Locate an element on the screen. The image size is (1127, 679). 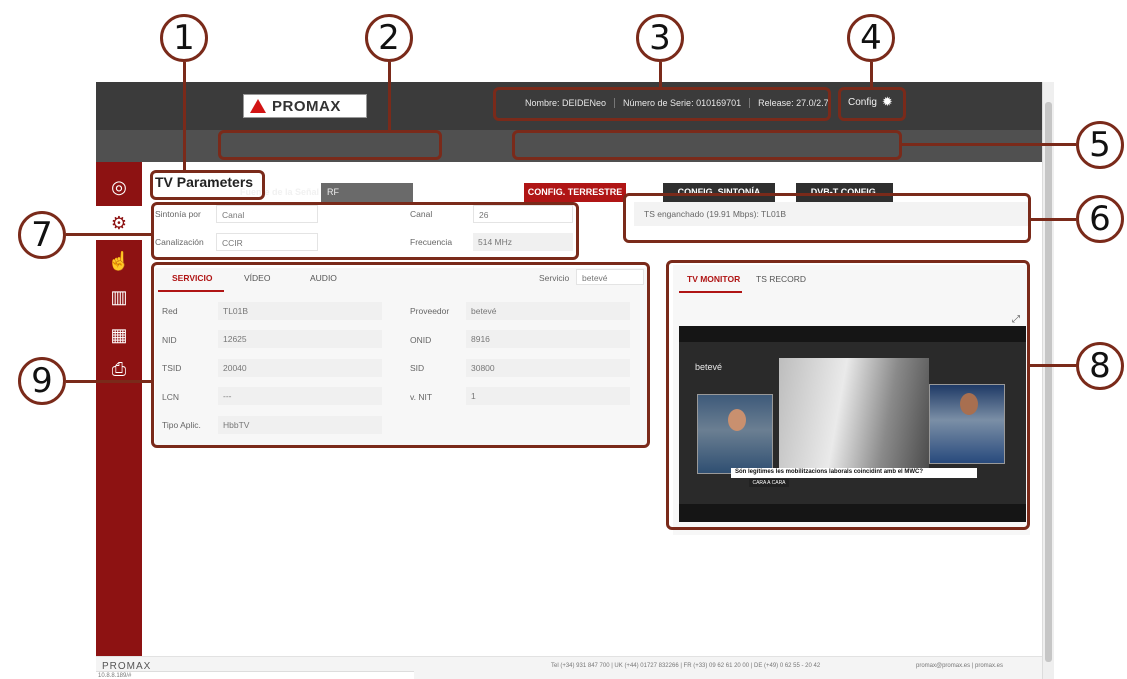
presenter-right-head is located at coordinates (969, 404).